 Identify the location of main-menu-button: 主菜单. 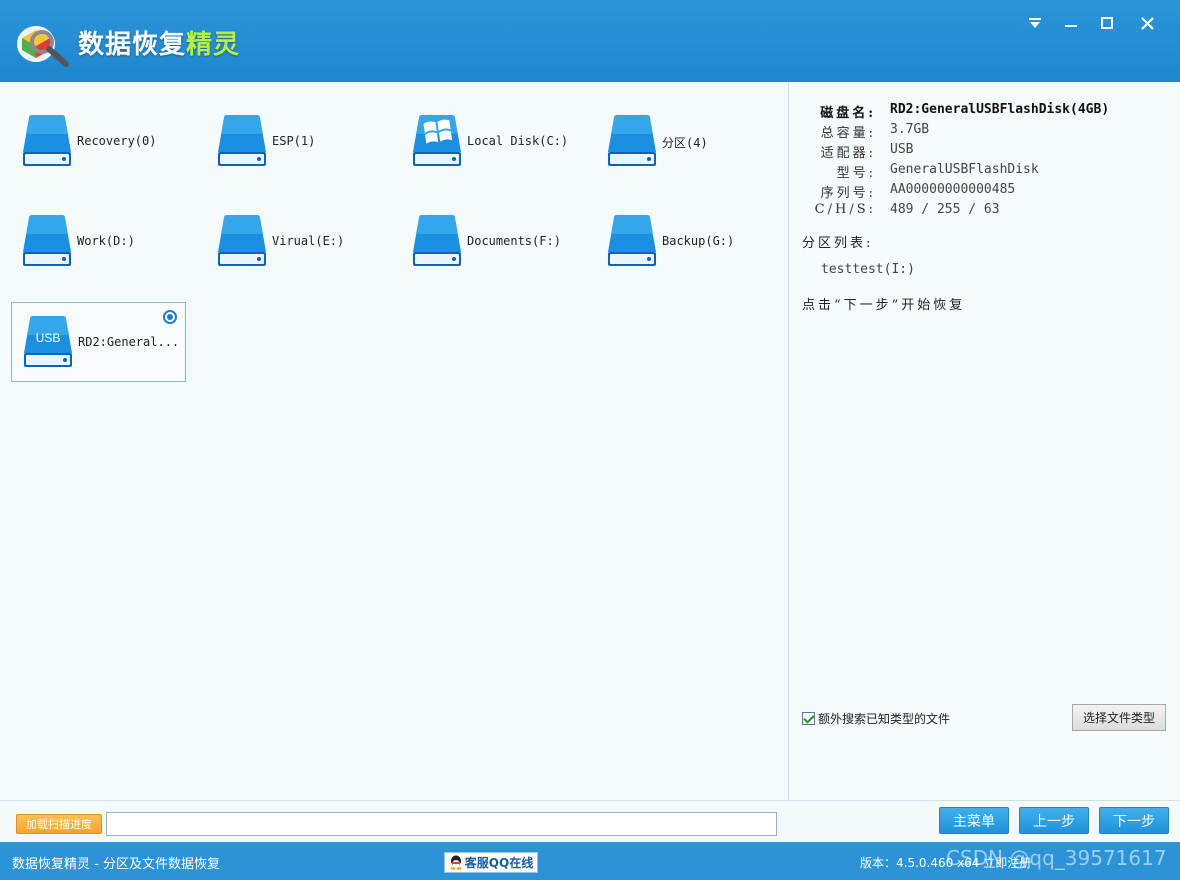
(974, 820).